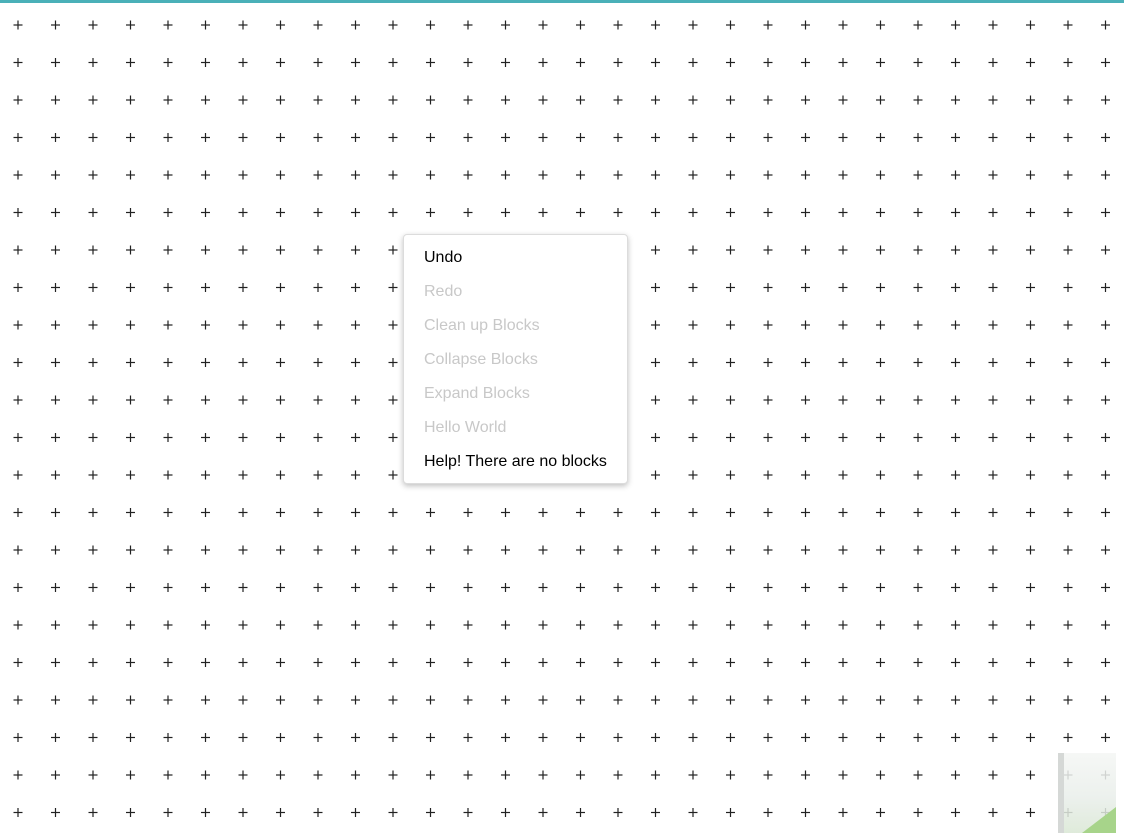 Image resolution: width=1124 pixels, height=835 pixels. Describe the element at coordinates (515, 258) in the screenshot. I see `menu-item-undo: Undo` at that location.